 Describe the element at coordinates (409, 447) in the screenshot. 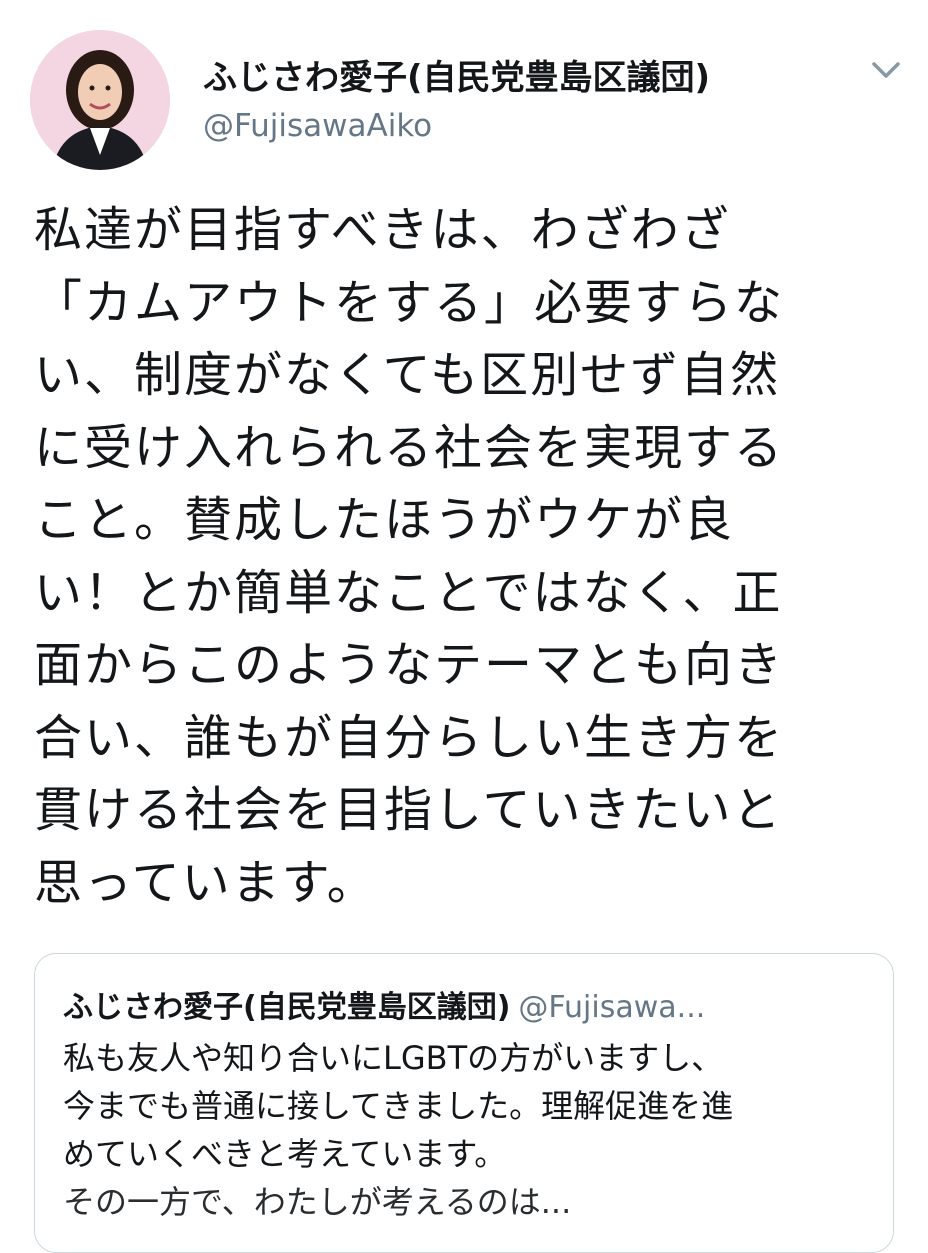

I see `tweet-text-line: に受け入れられる社会を実現する` at that location.